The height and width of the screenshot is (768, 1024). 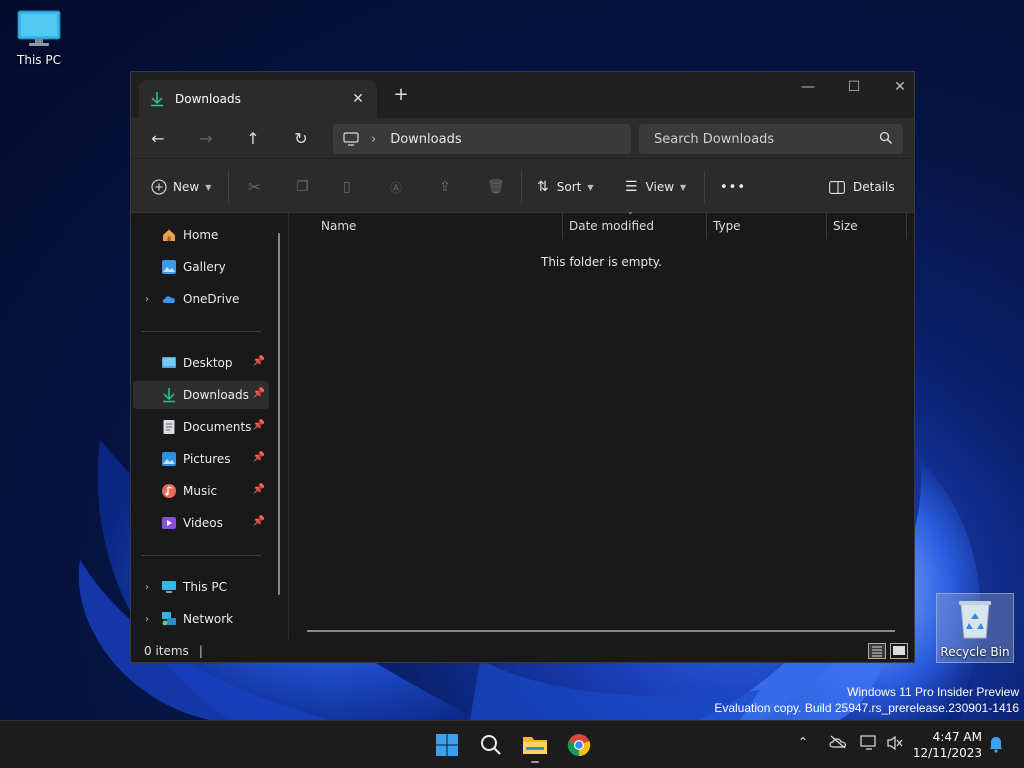 I want to click on sidebar-item-desktop: Desktop 📌, so click(x=201, y=363).